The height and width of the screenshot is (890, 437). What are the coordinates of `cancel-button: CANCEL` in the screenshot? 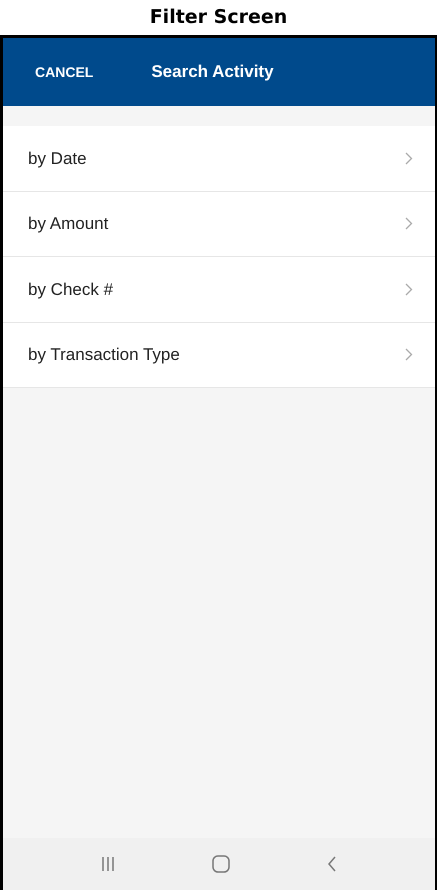 It's located at (64, 72).